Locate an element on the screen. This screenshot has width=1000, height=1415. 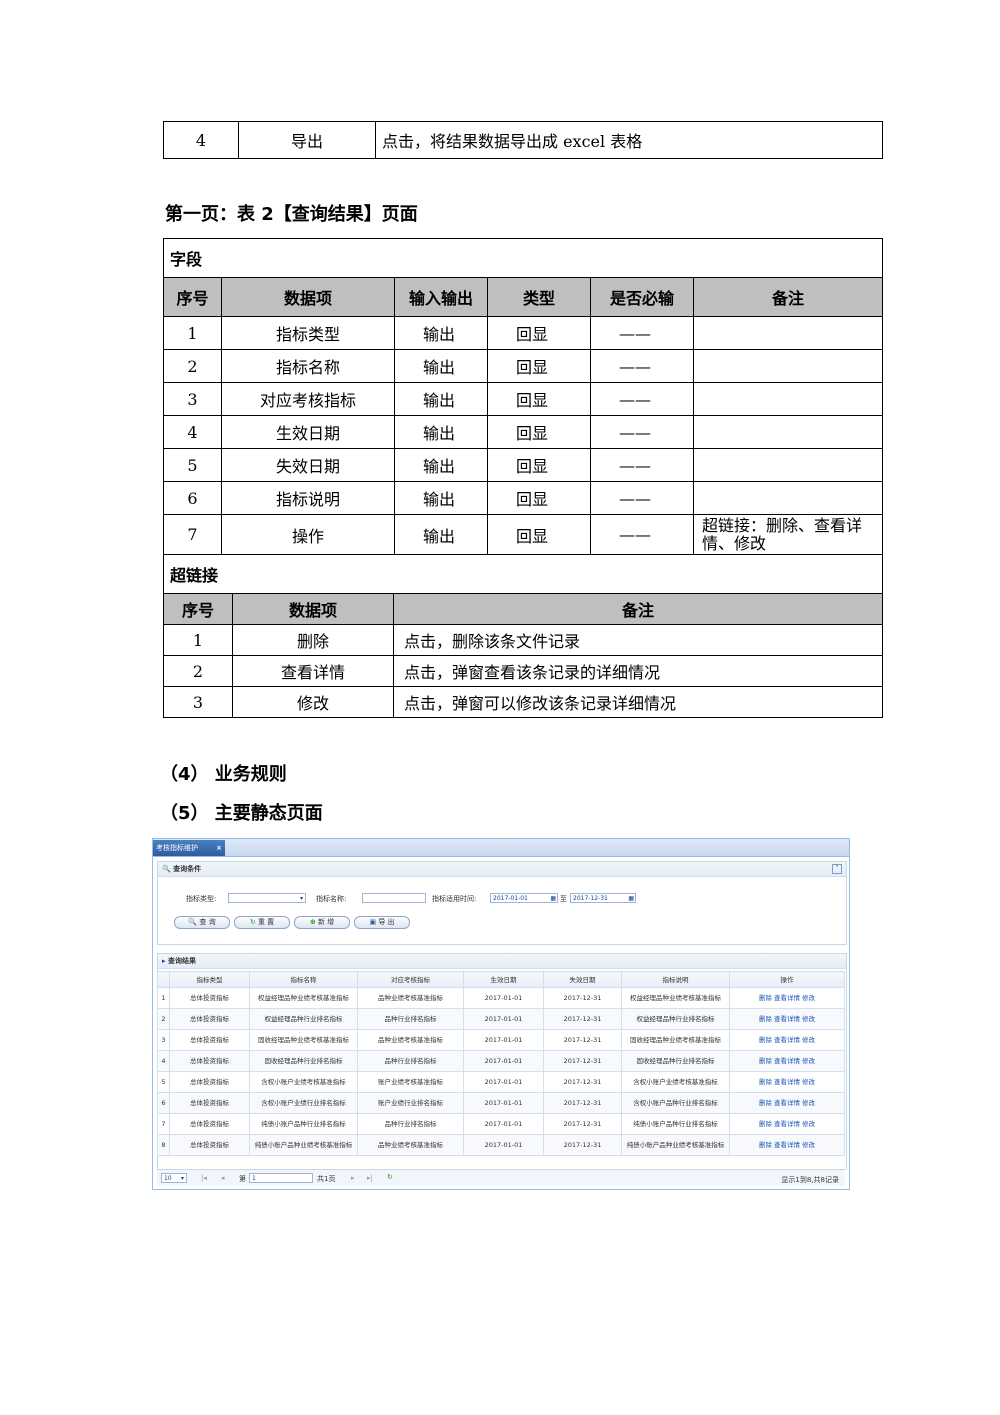
grid-cell-name: 权益经理品种行业排名指标 is located at coordinates (303, 1019).